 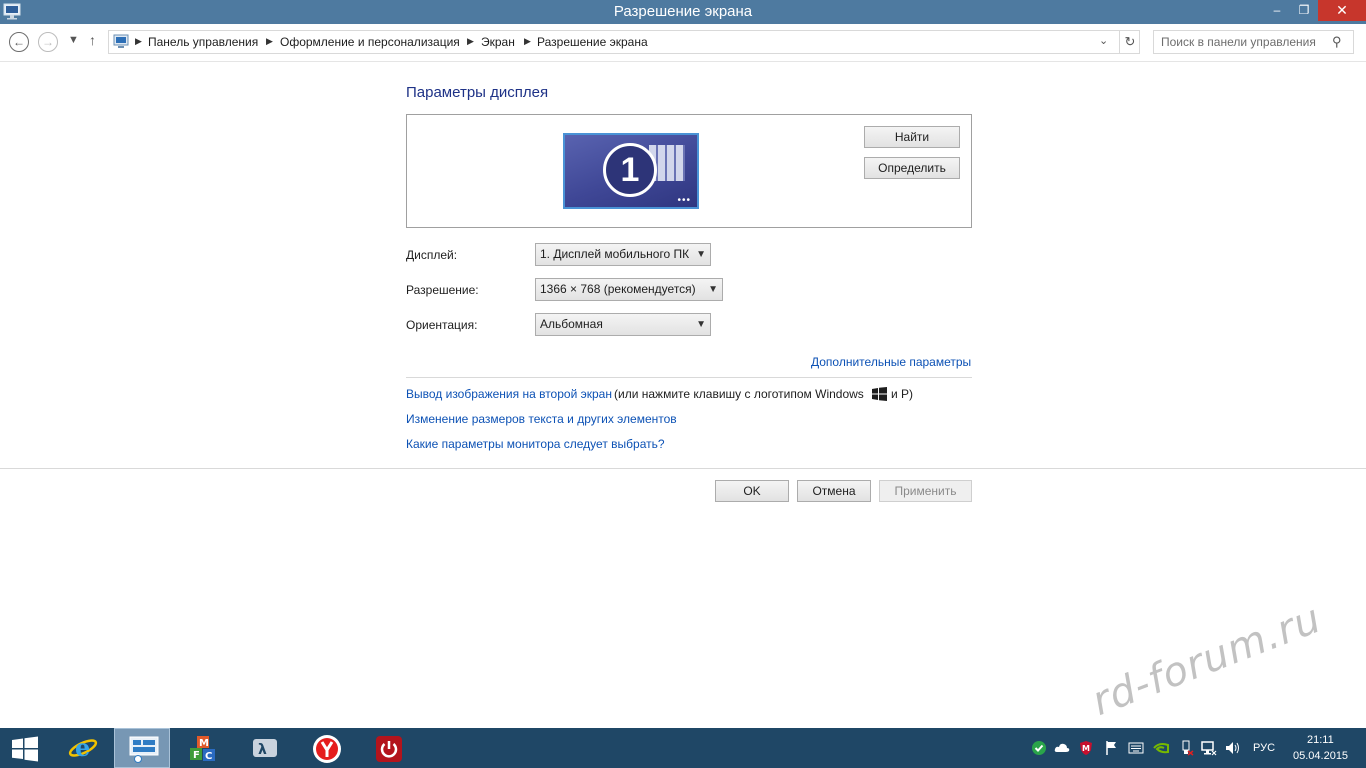 What do you see at coordinates (1186, 748) in the screenshot?
I see `usb-device-icon` at bounding box center [1186, 748].